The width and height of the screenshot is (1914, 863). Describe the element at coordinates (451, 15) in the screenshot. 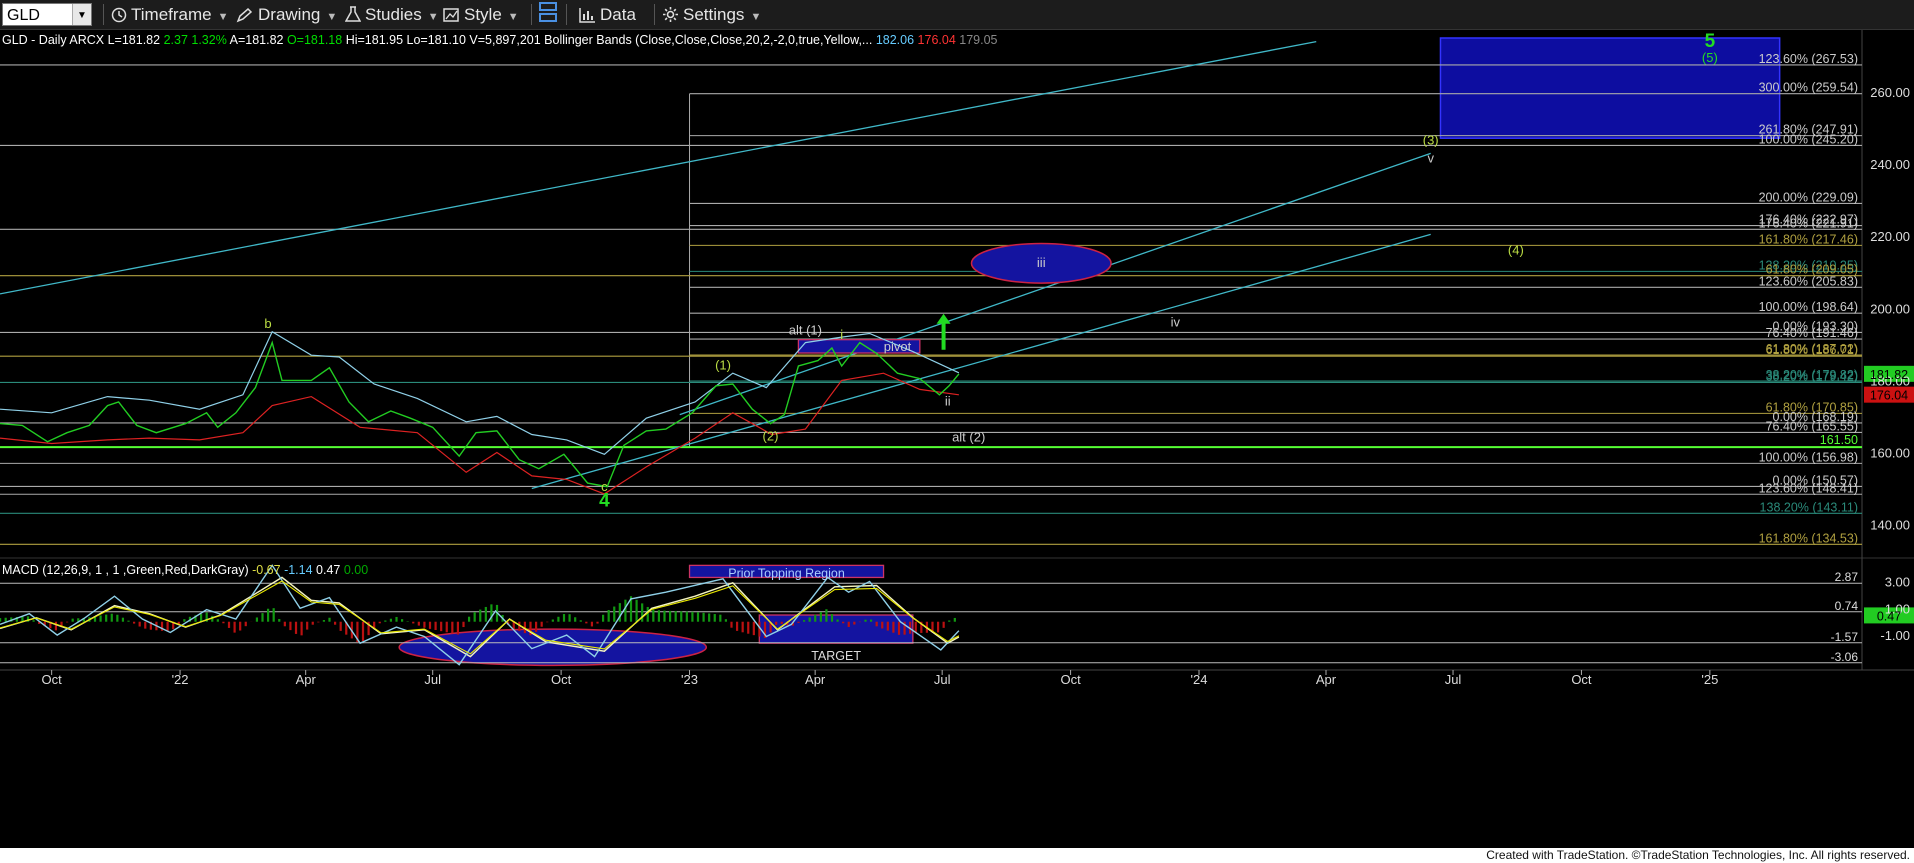

I see `style-icon` at that location.